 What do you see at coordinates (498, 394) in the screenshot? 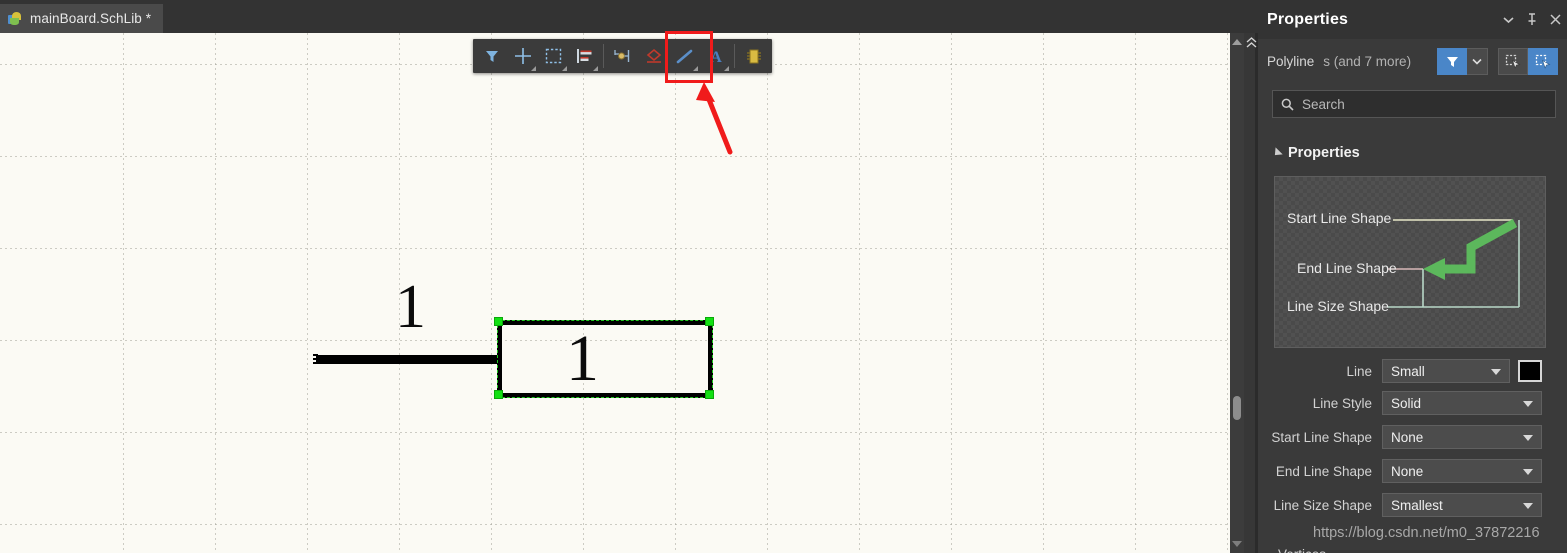
I see `selection-handle-bottom-left` at bounding box center [498, 394].